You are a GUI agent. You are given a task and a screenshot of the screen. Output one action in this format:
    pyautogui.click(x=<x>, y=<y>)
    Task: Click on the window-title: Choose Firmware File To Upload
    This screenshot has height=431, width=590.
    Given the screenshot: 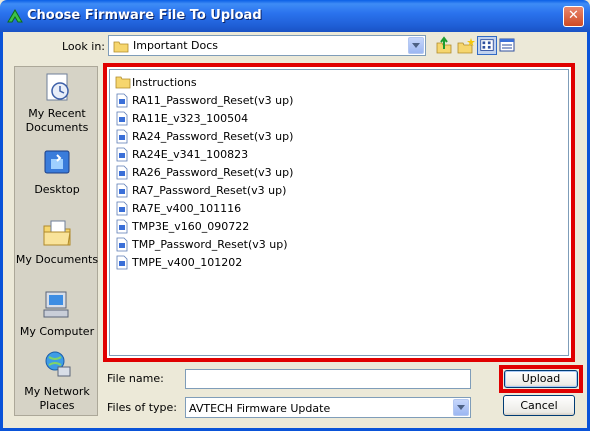 What is the action you would take?
    pyautogui.click(x=144, y=15)
    